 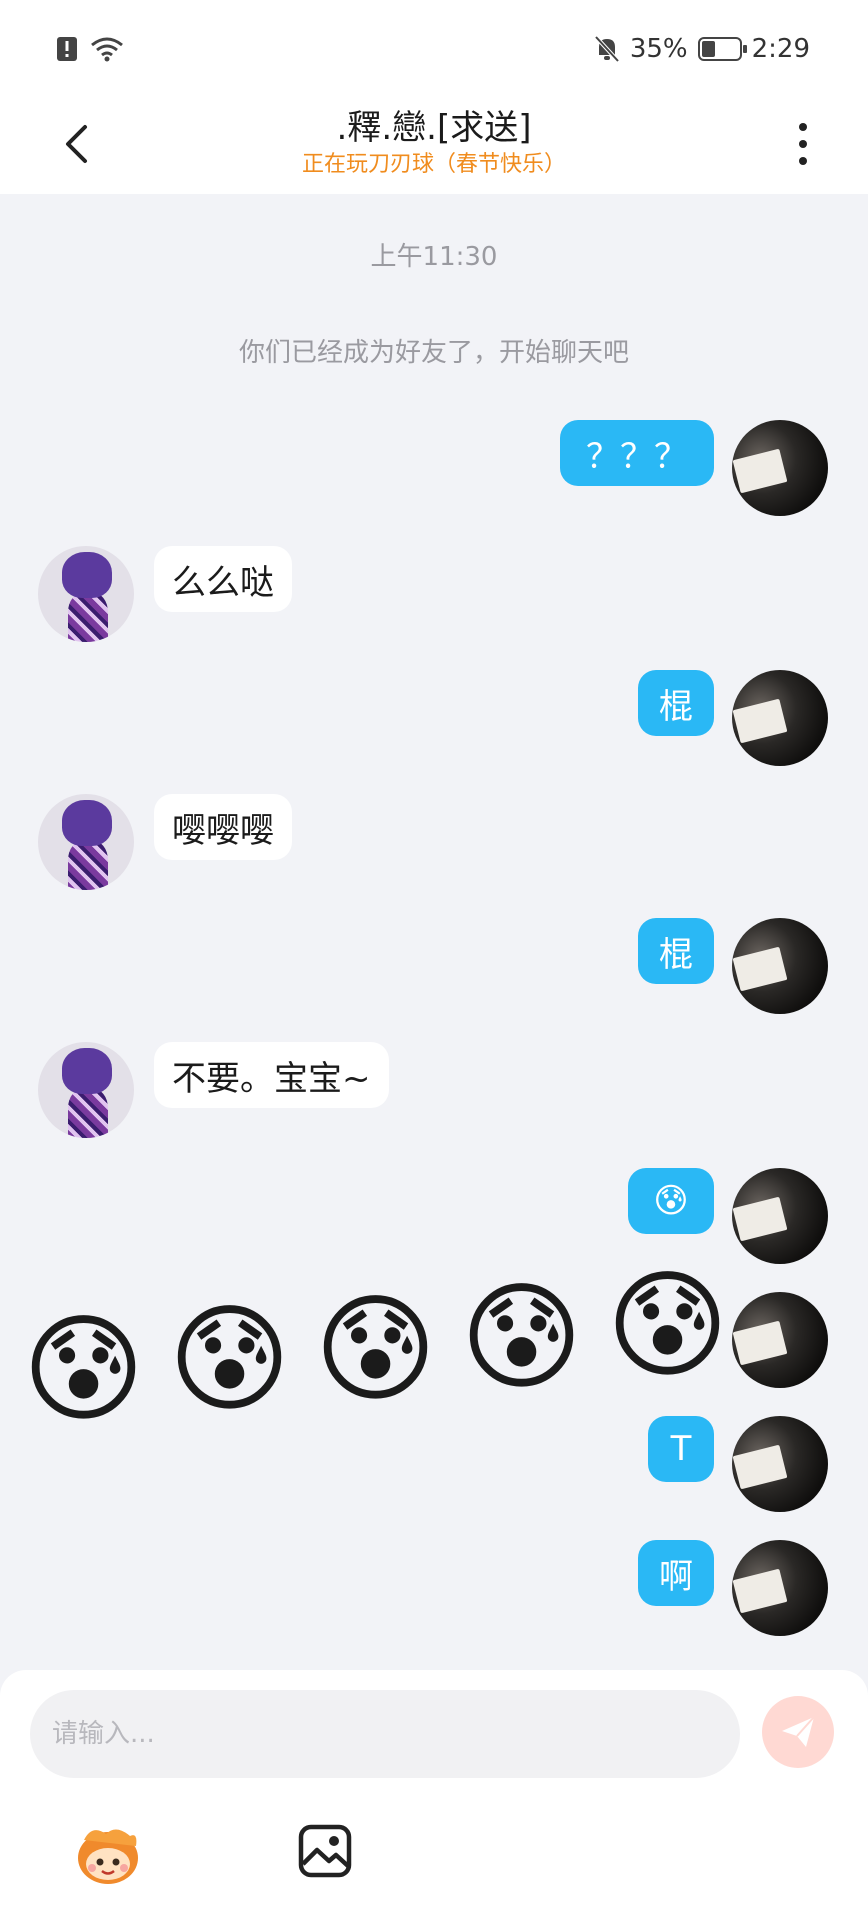 I want to click on image-icon, so click(x=325, y=1851).